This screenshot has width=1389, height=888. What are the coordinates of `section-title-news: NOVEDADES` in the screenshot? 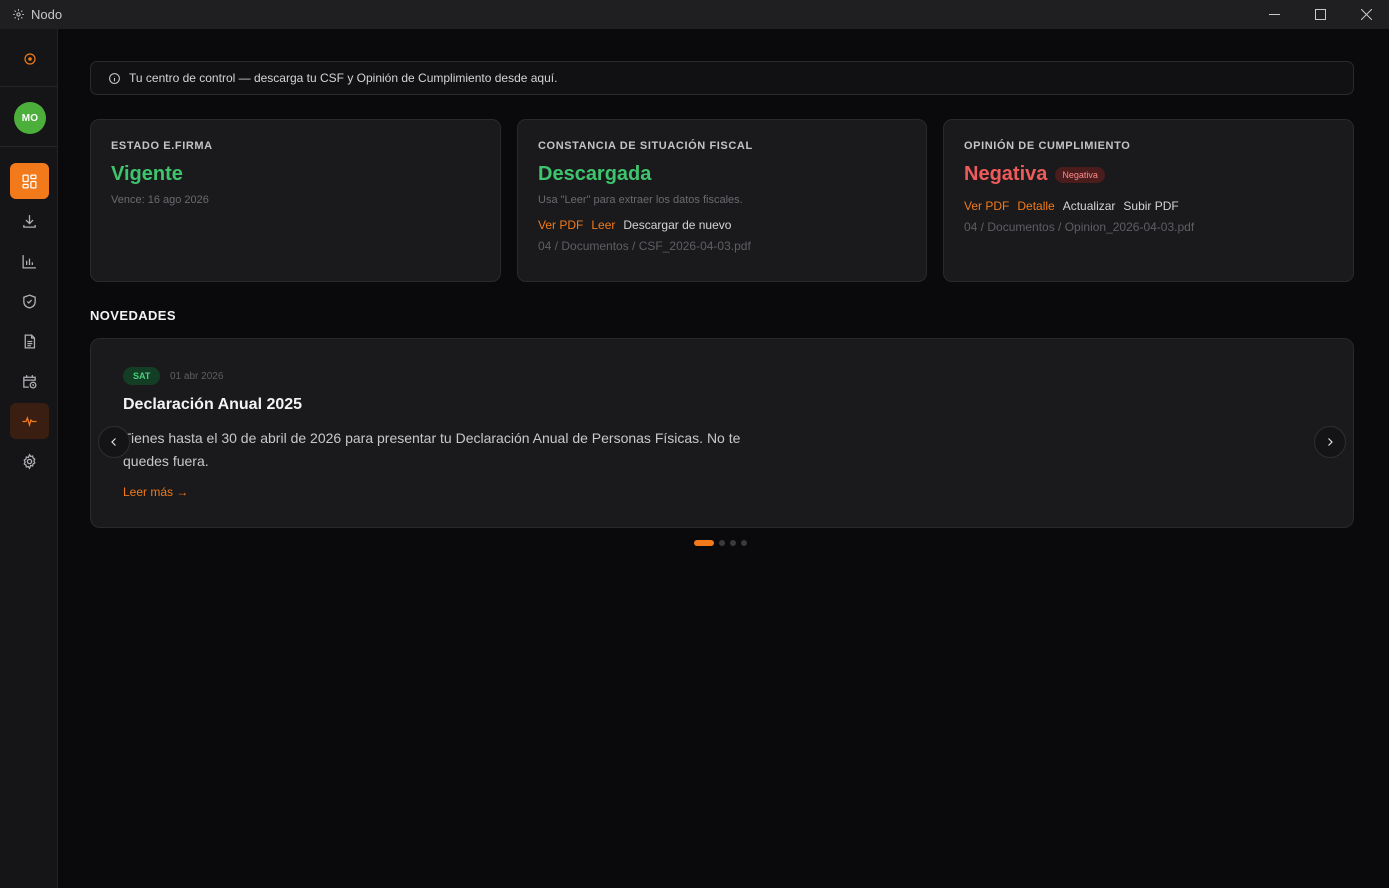 It's located at (133, 315).